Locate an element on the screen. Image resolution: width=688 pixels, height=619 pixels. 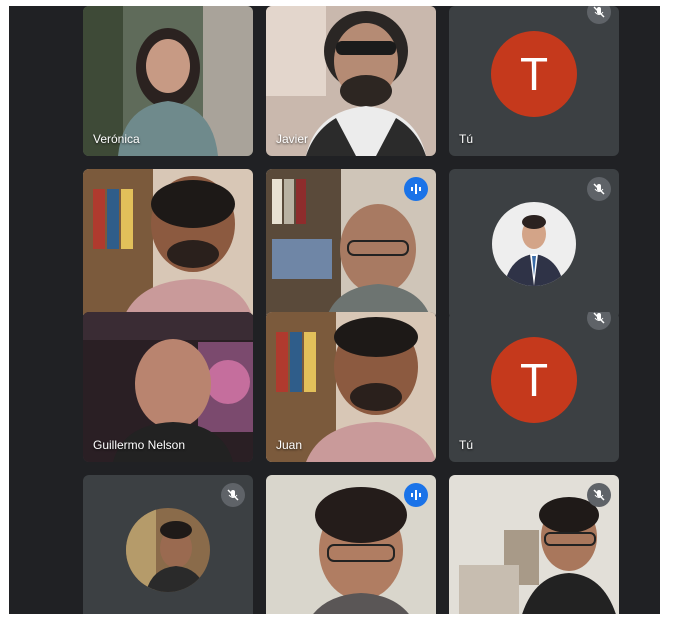
participant-tile-row4-right is located at coordinates (534, 544).